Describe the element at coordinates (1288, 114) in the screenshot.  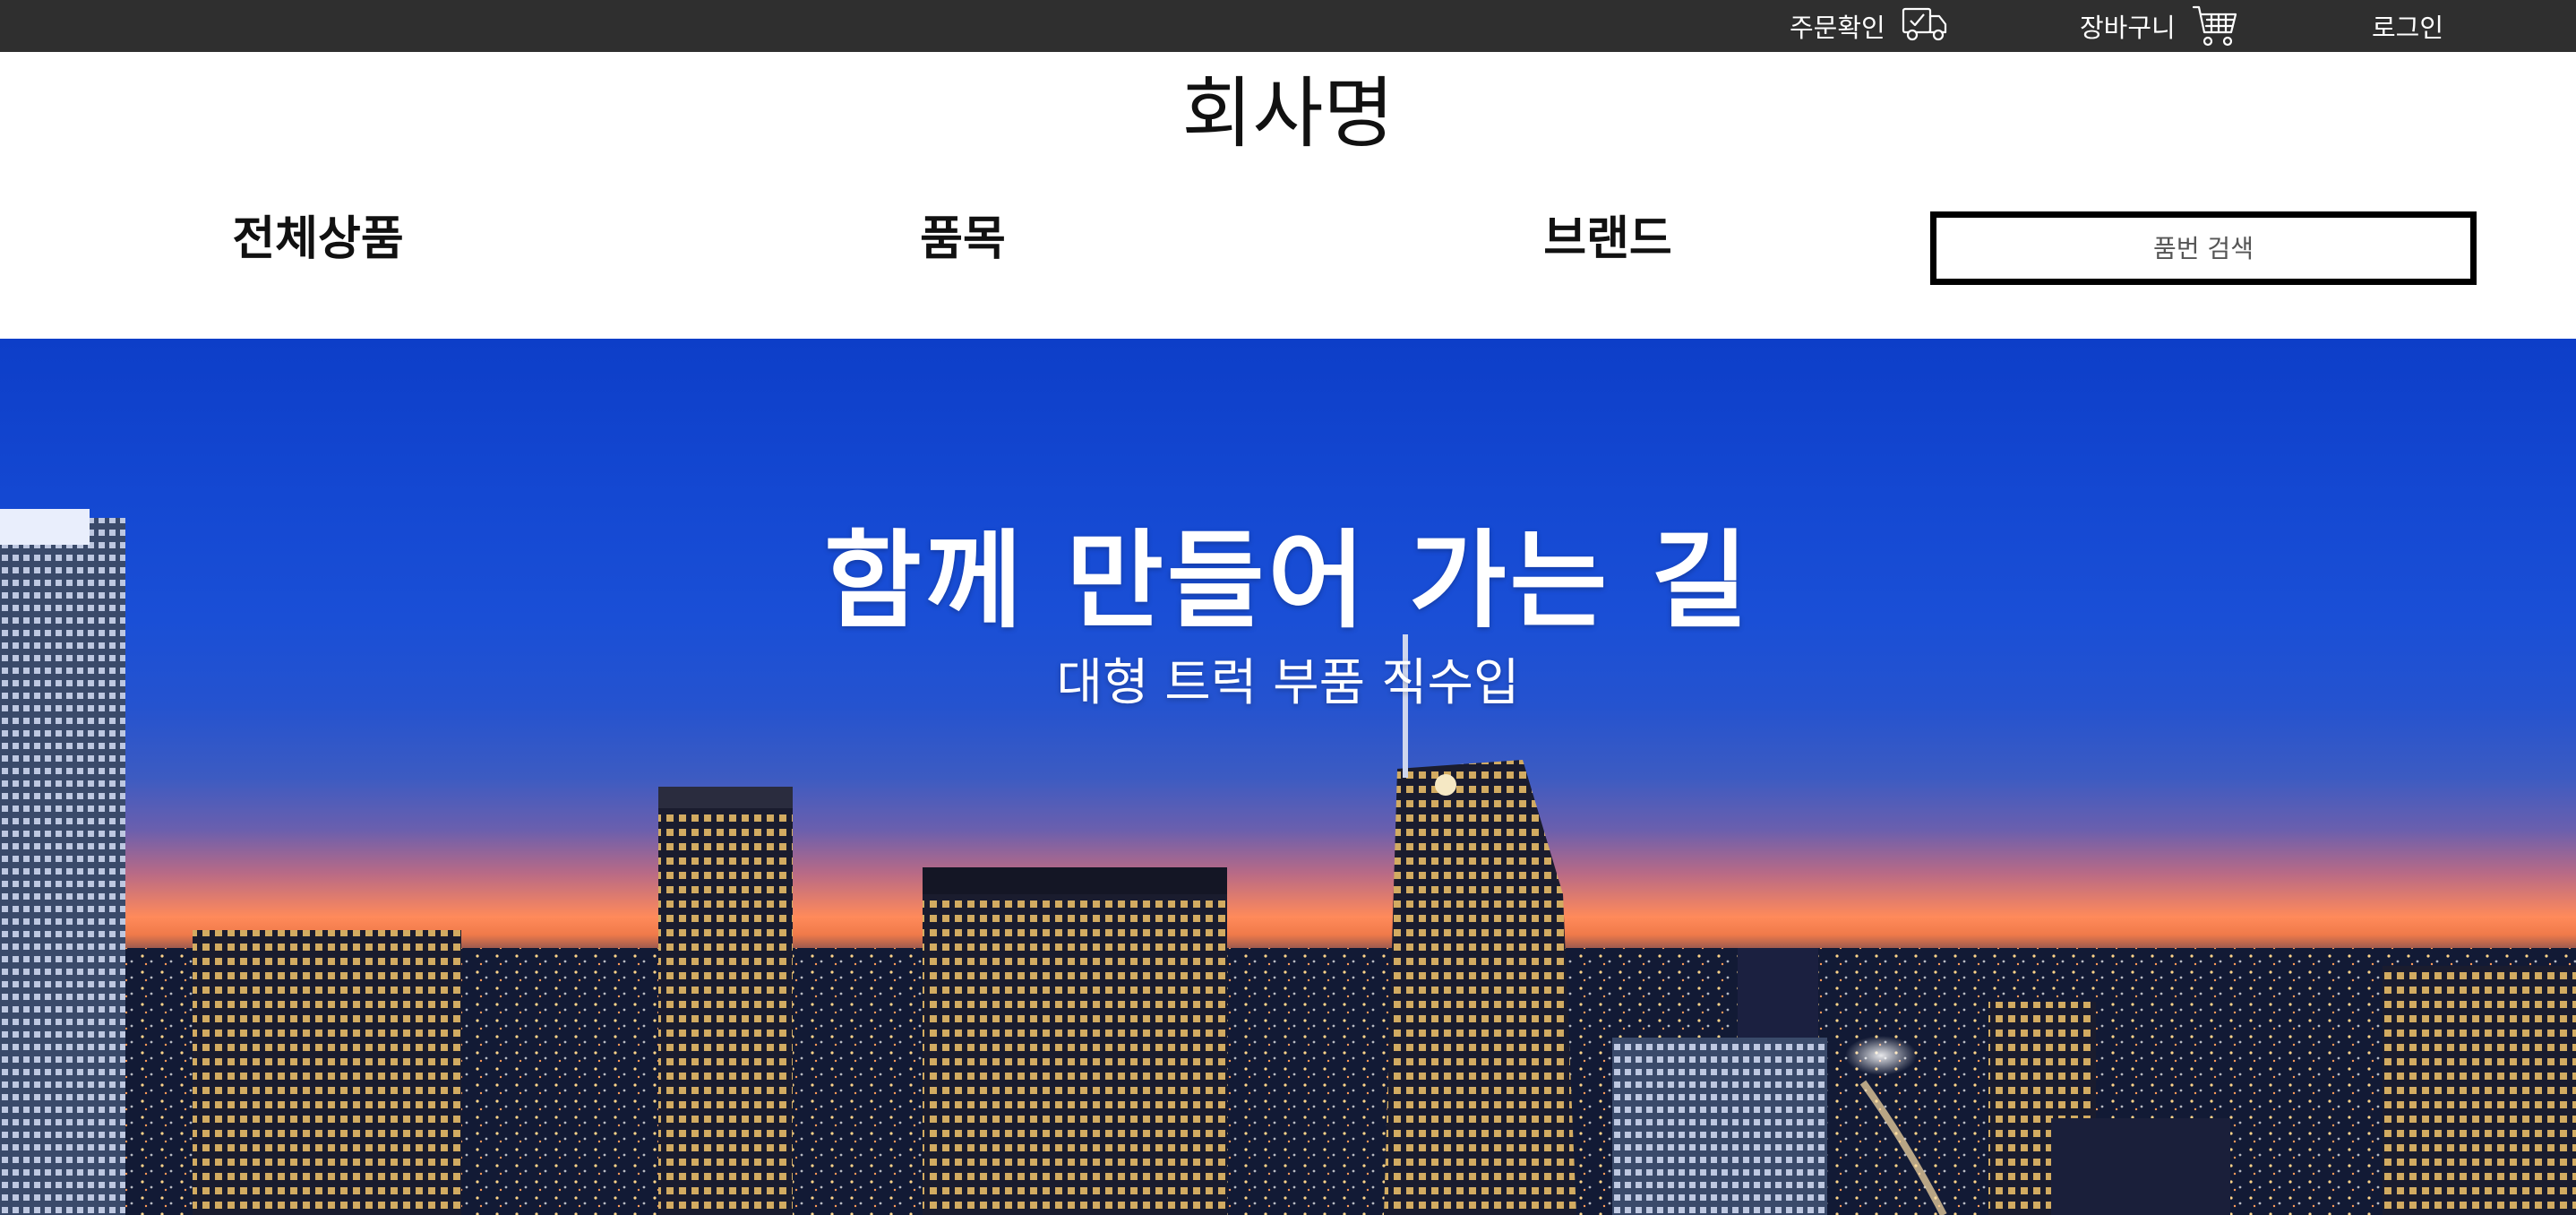
I see `company-logo: 회사명` at that location.